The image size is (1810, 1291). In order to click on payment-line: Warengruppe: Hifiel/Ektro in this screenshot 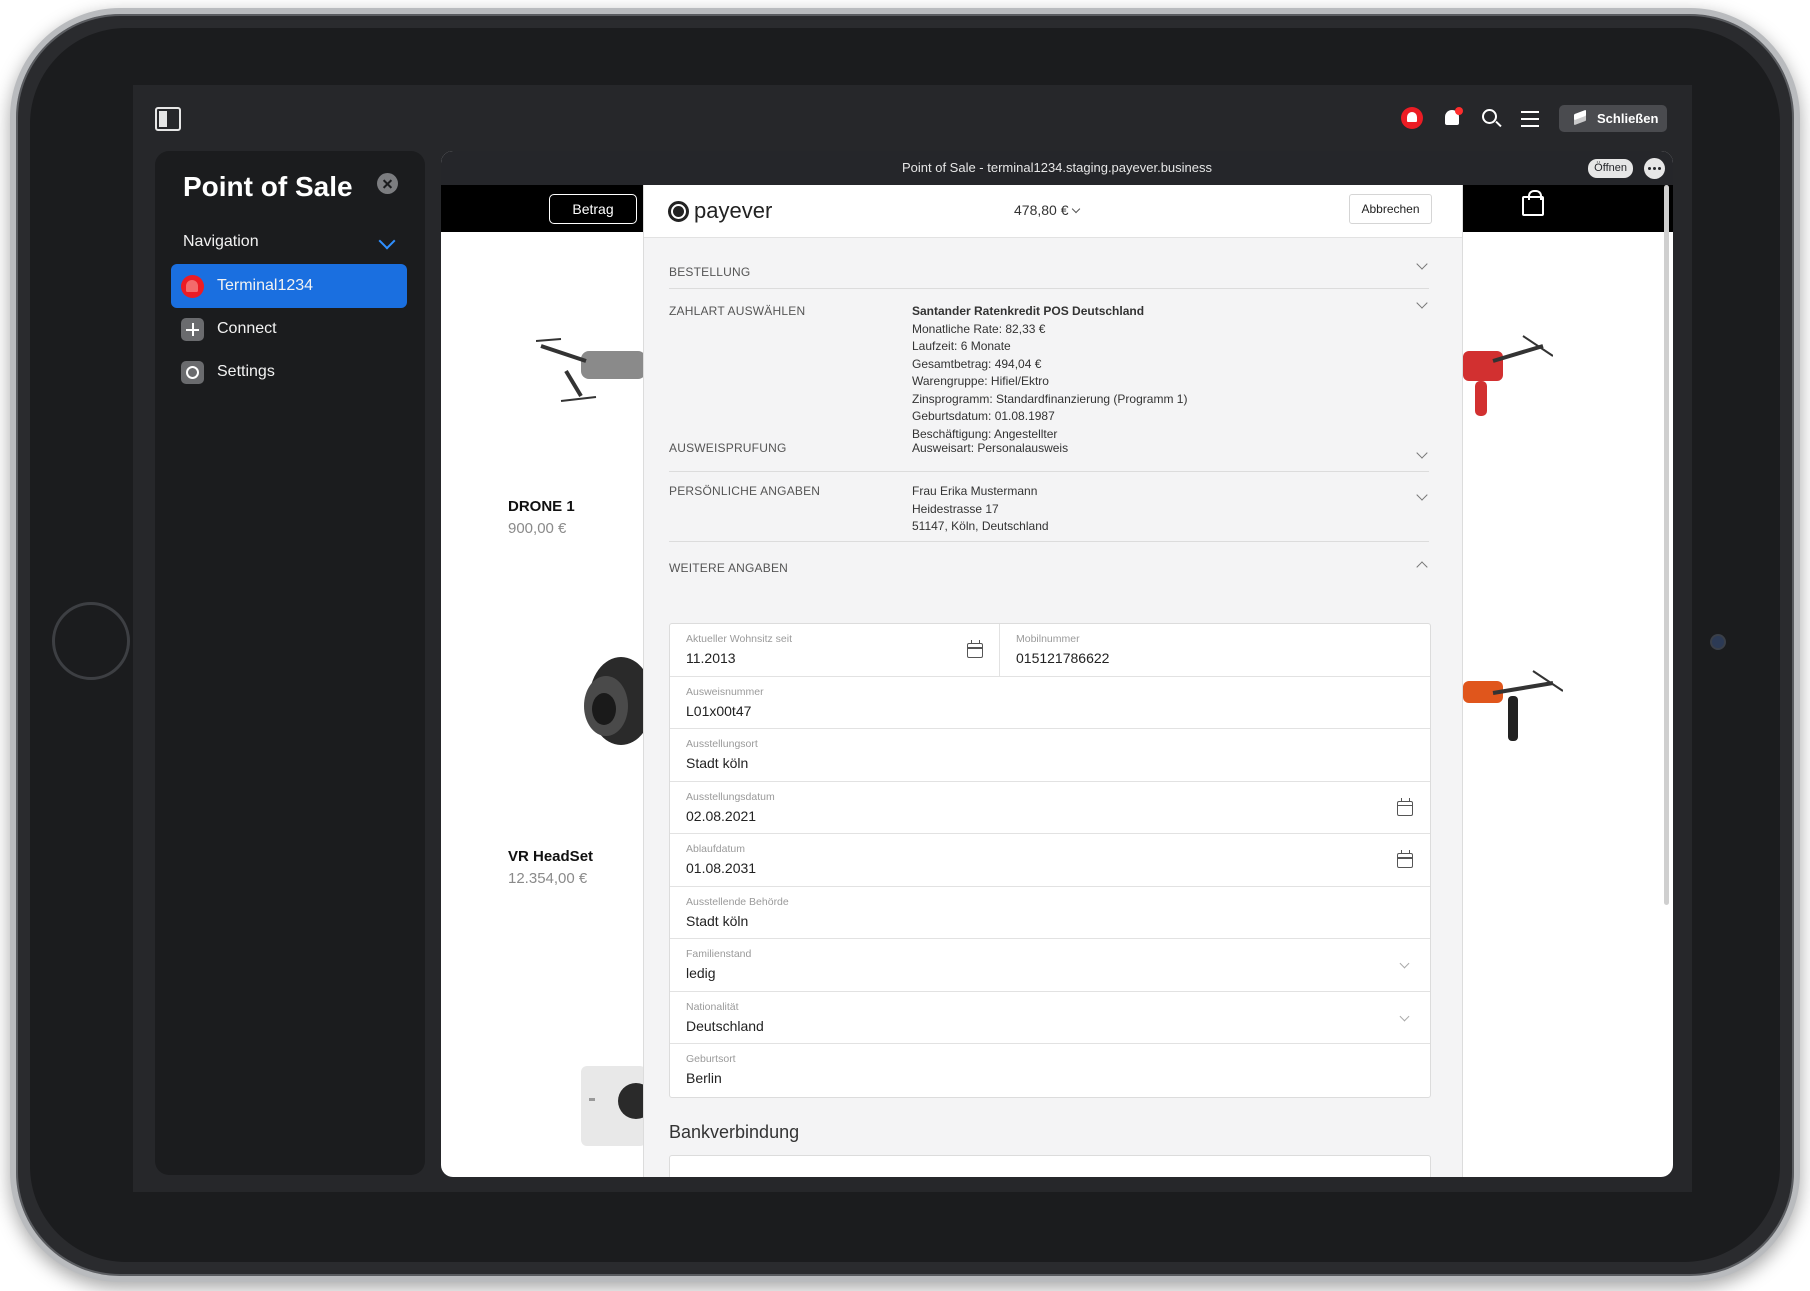, I will do `click(980, 381)`.